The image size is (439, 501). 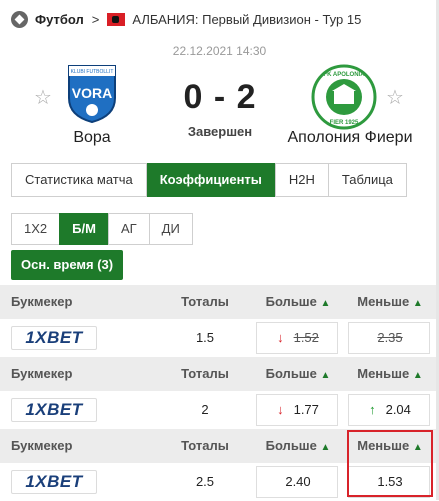 What do you see at coordinates (350, 138) in the screenshot?
I see `away-team-name: Аполония Фиери` at bounding box center [350, 138].